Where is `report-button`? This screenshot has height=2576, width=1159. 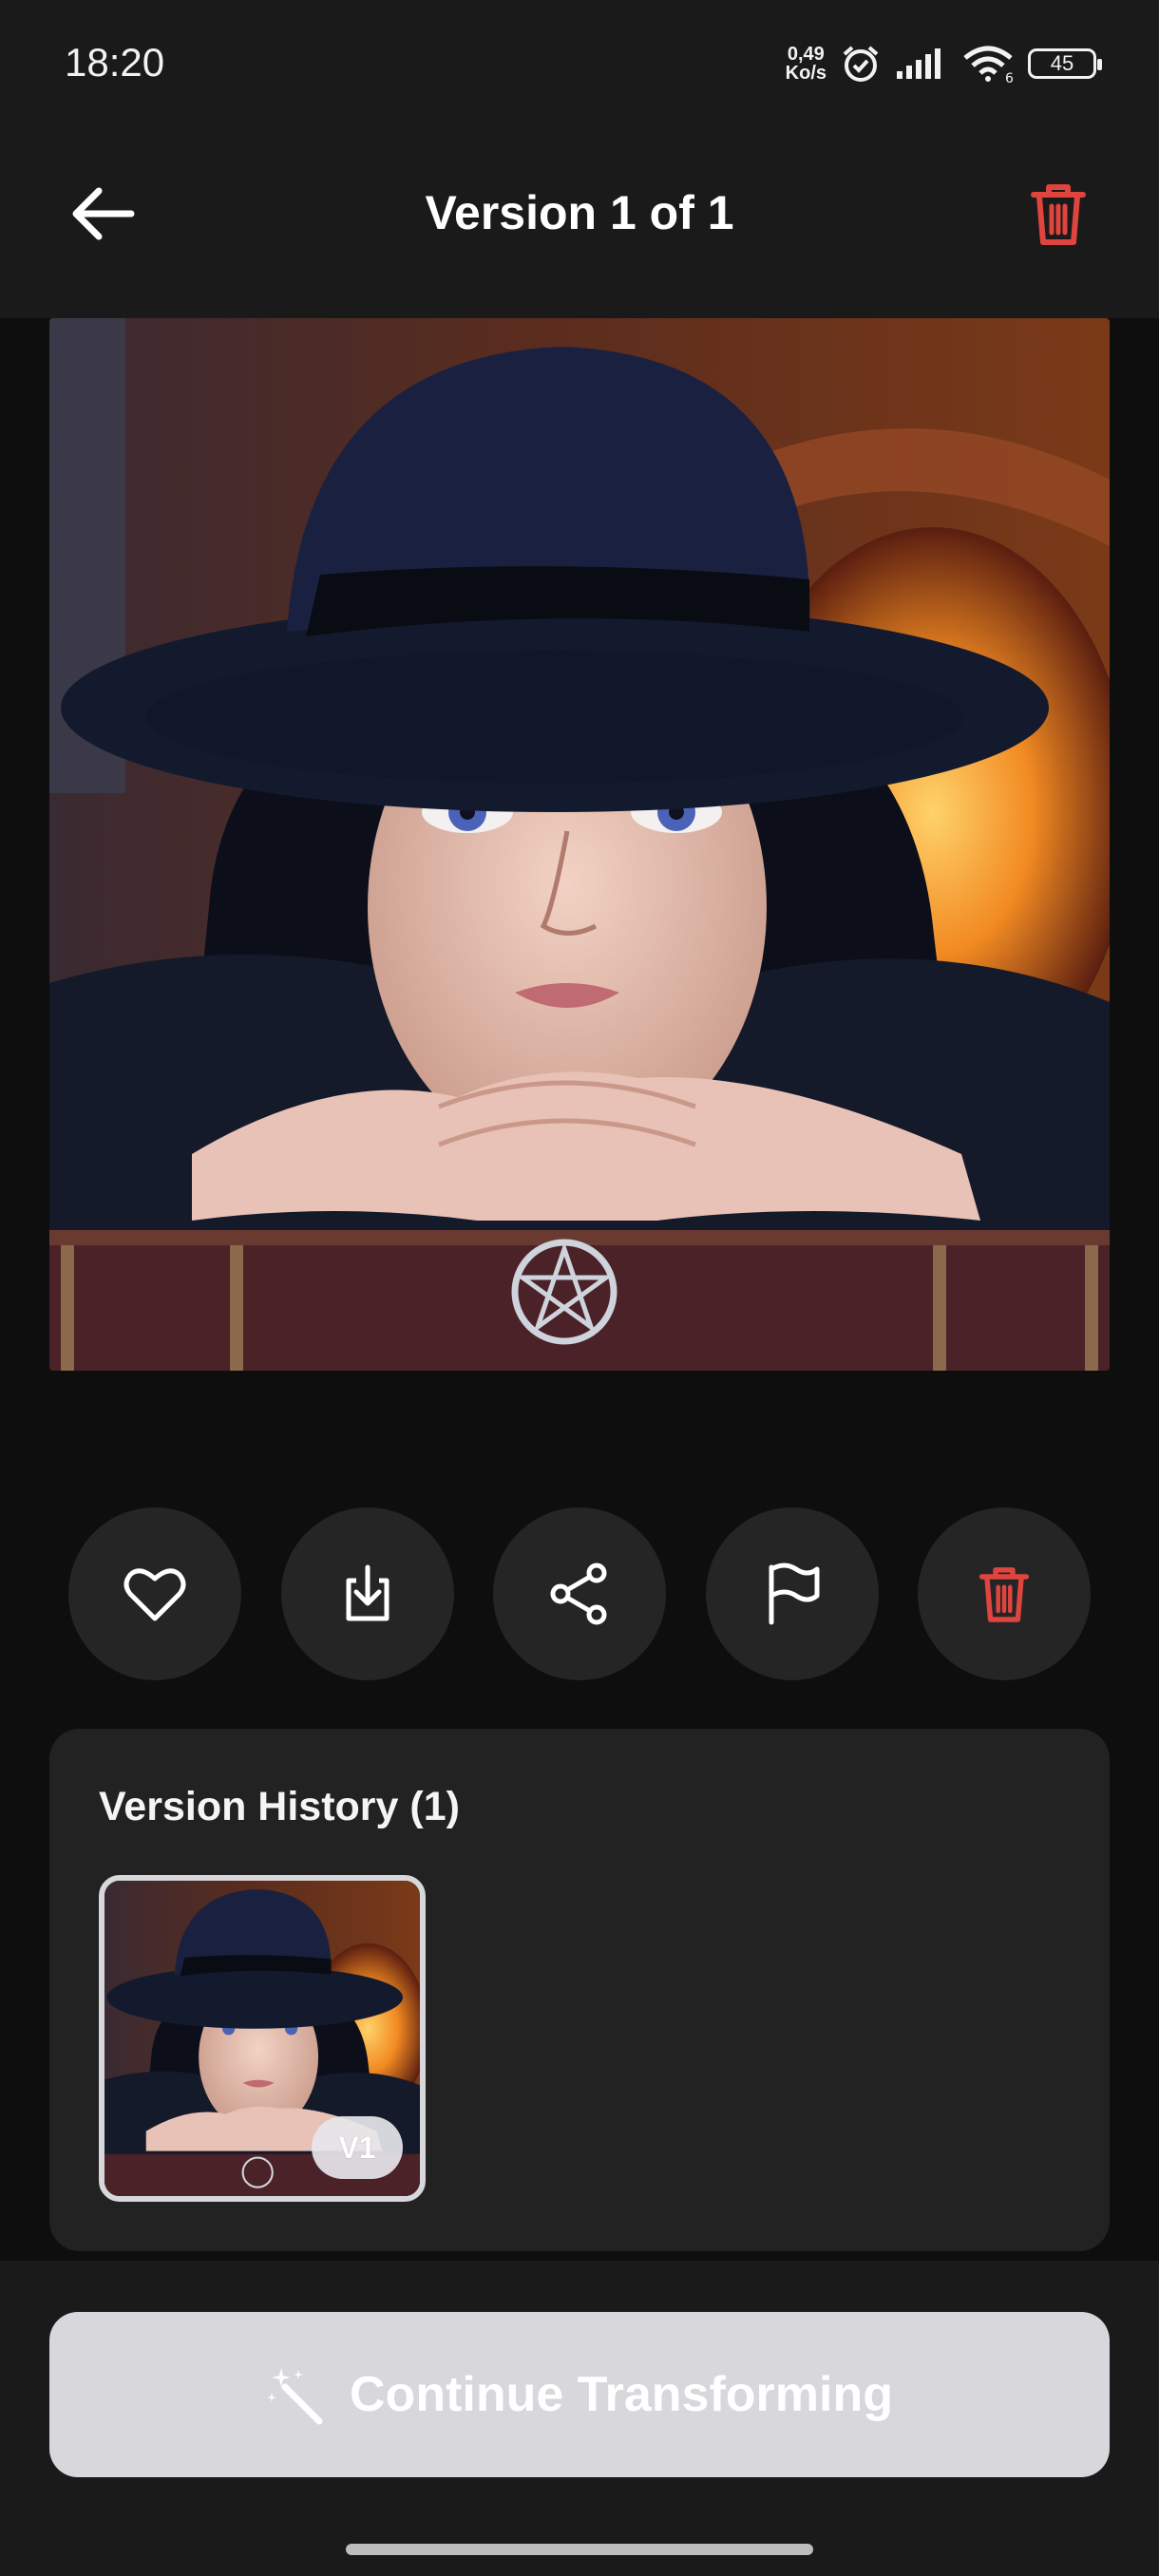 report-button is located at coordinates (792, 1593).